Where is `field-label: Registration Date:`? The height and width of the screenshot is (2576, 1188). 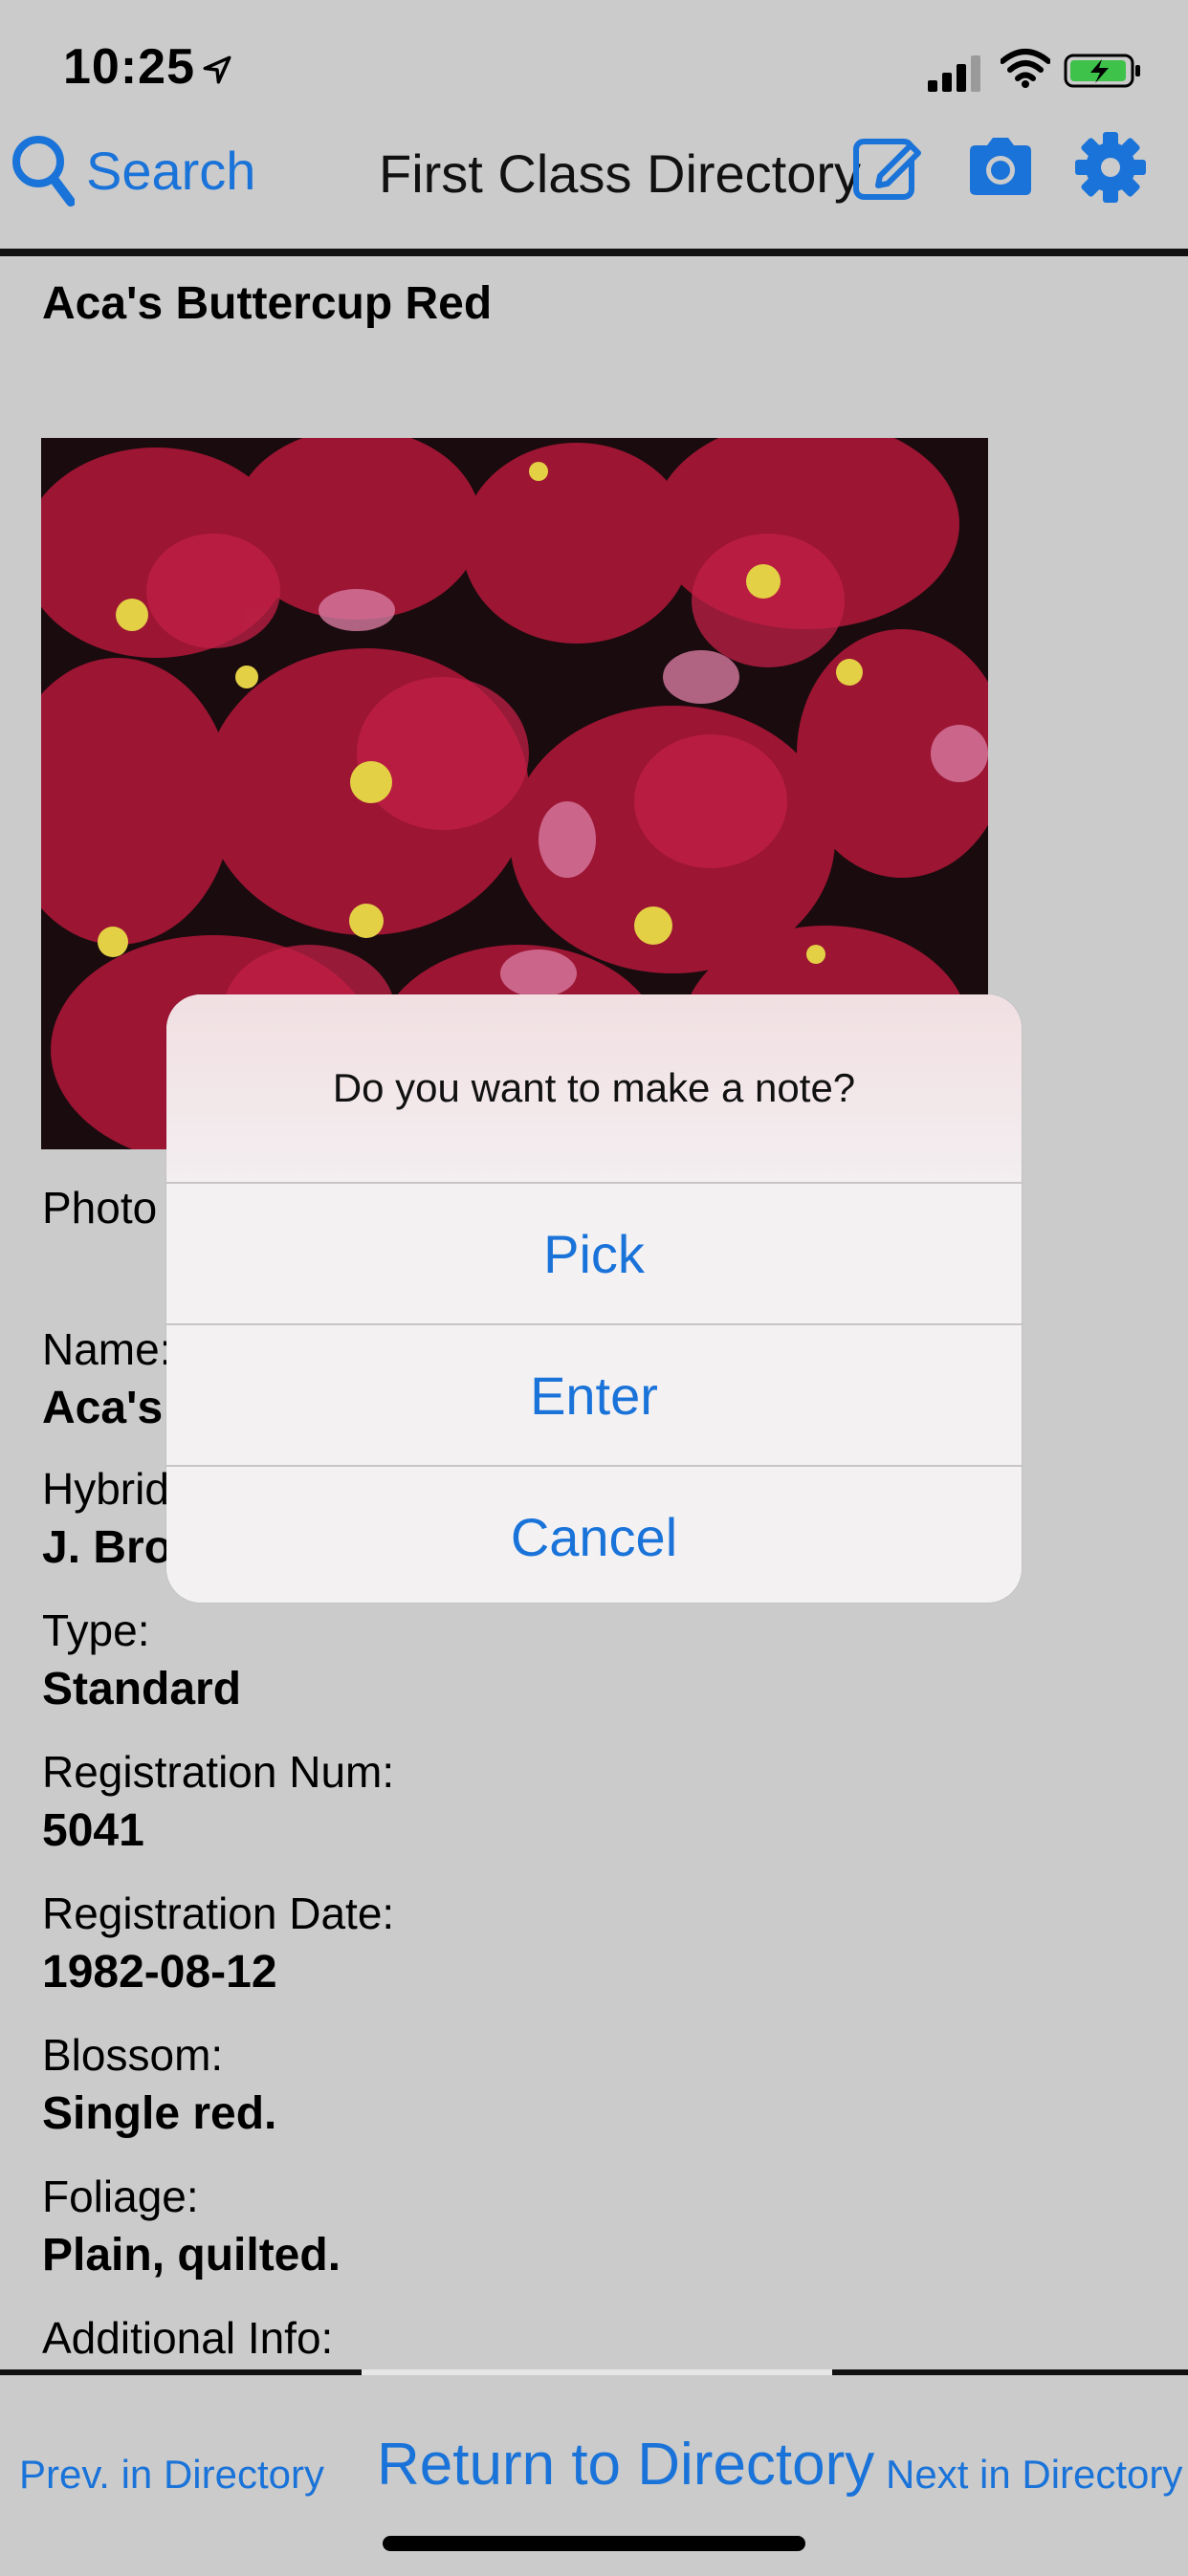 field-label: Registration Date: is located at coordinates (218, 1913).